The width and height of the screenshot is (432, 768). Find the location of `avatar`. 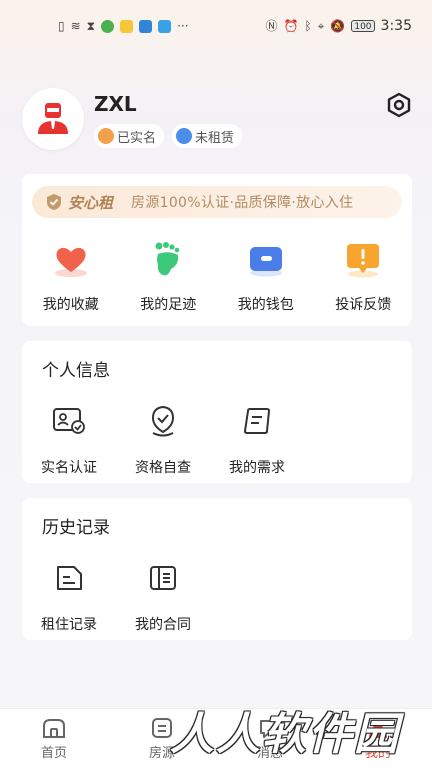

avatar is located at coordinates (53, 119).